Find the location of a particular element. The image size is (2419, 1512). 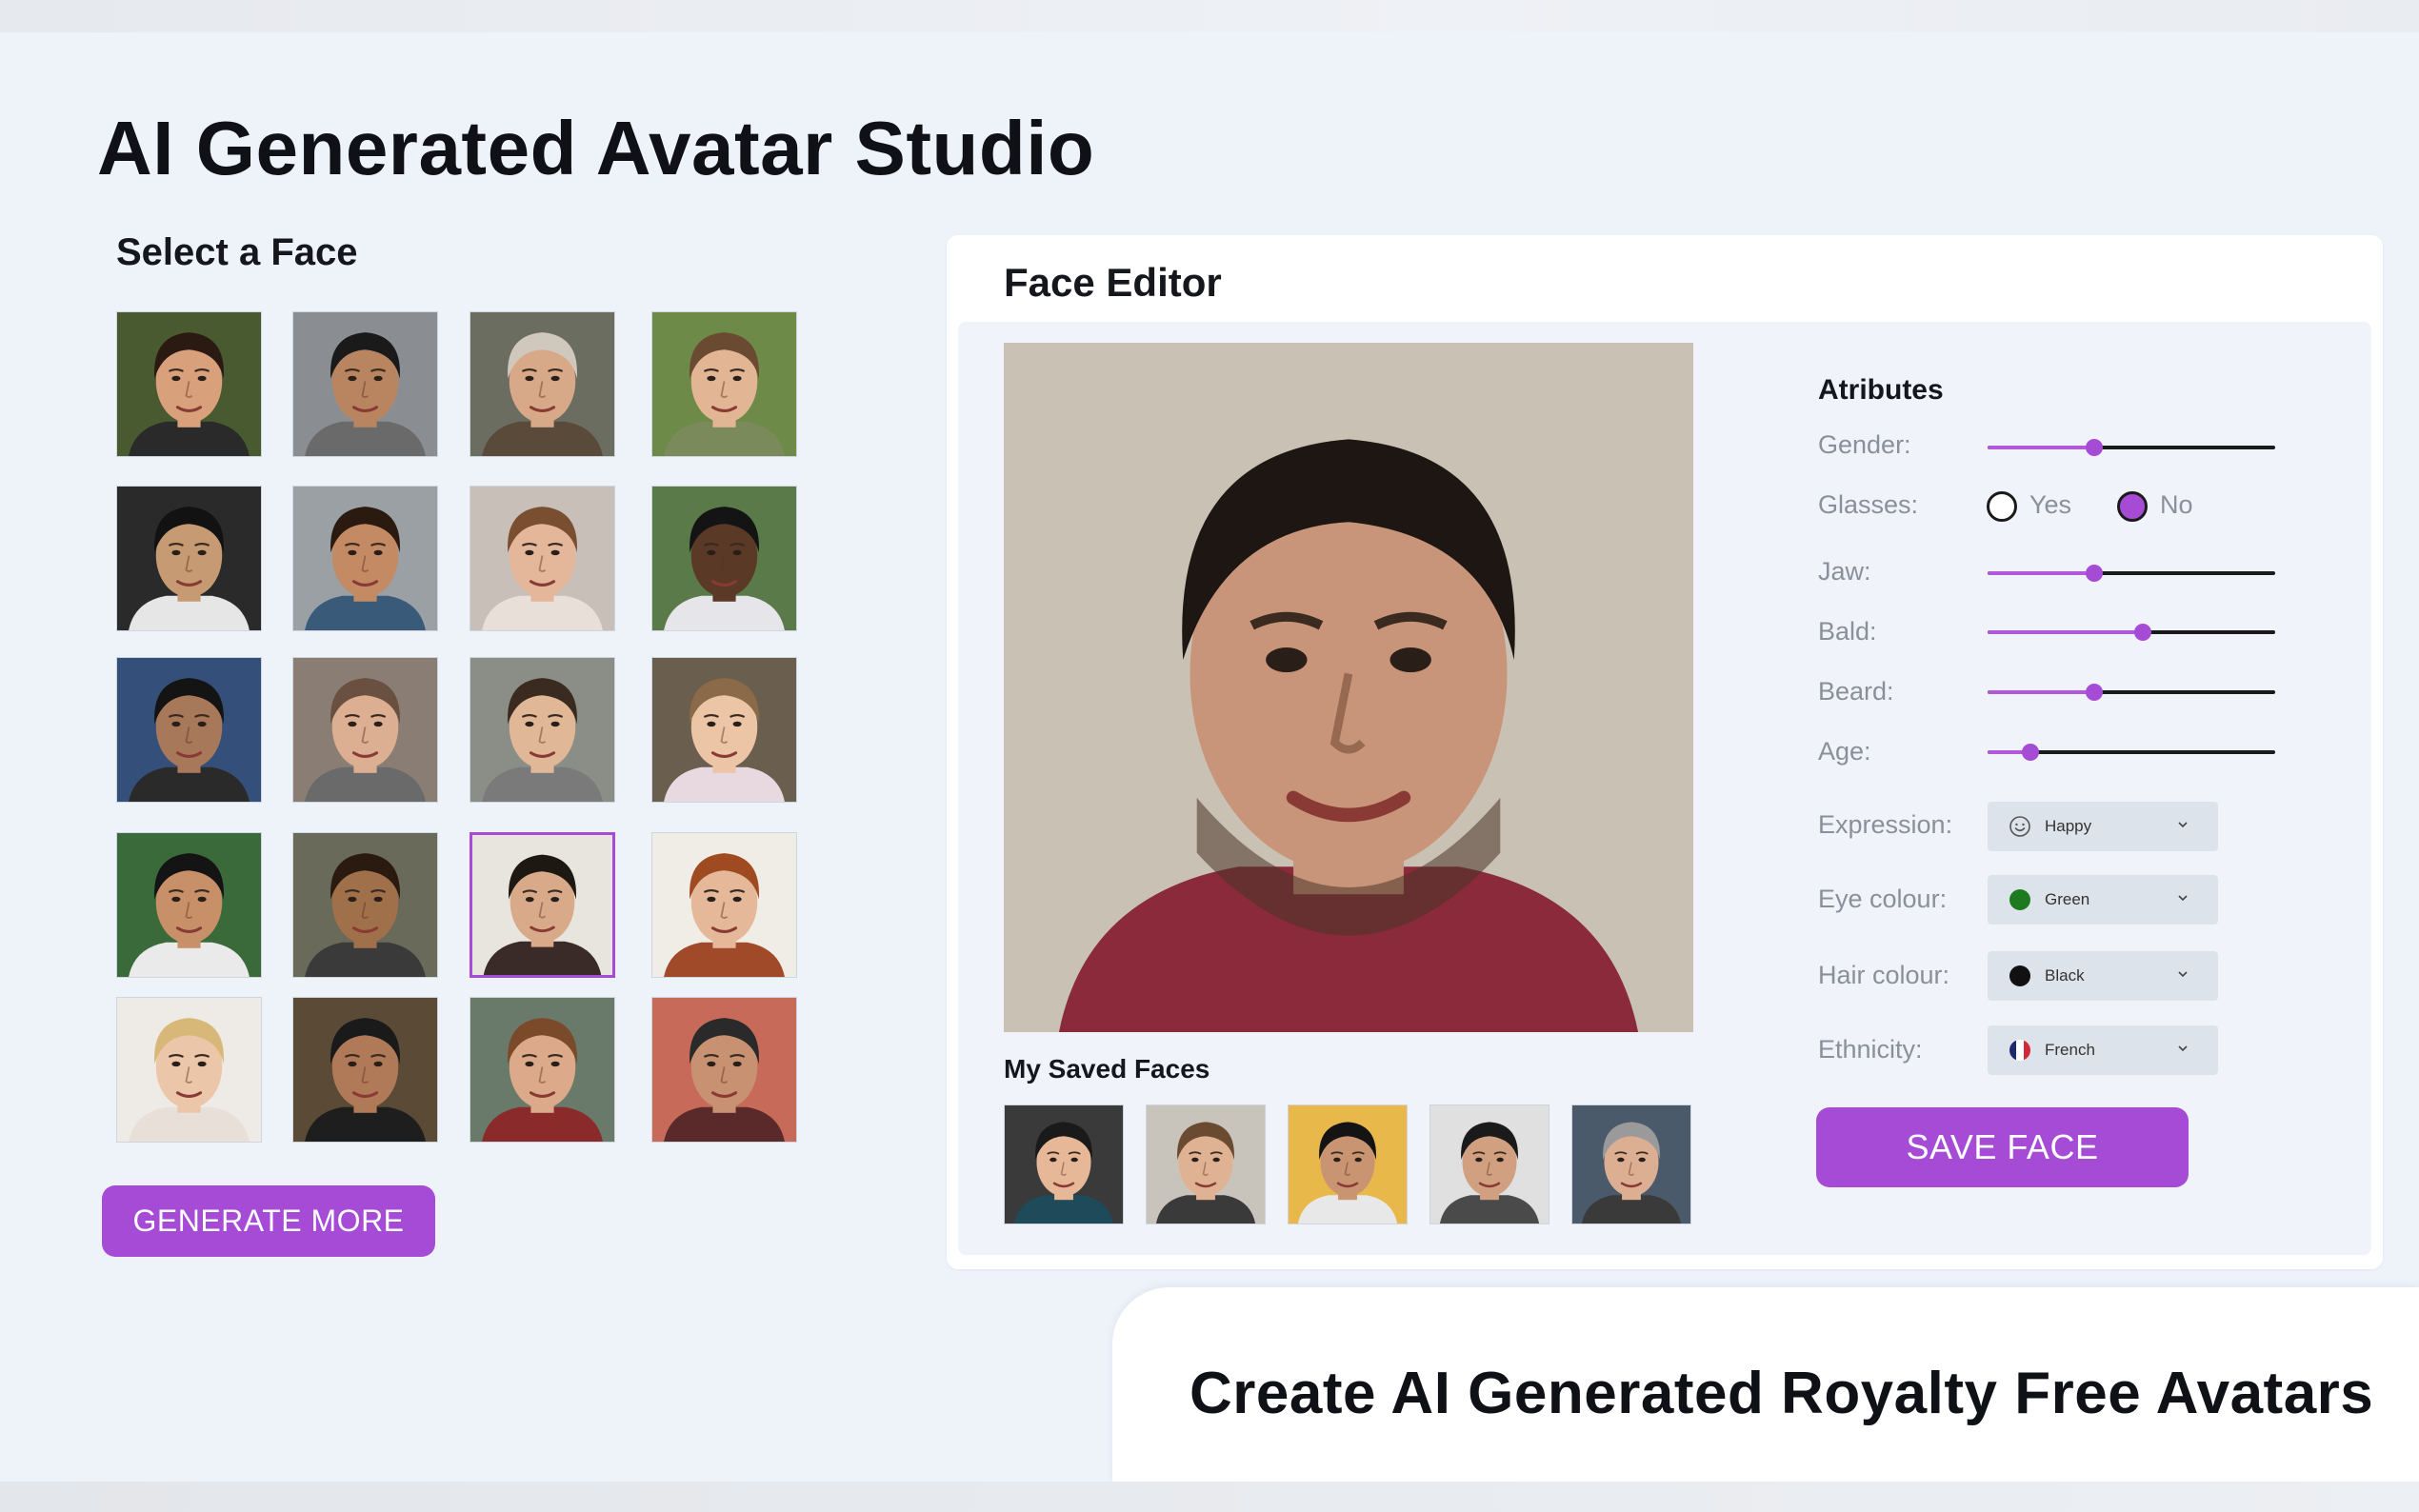

eye-colour-swatch-icon is located at coordinates (2020, 899).